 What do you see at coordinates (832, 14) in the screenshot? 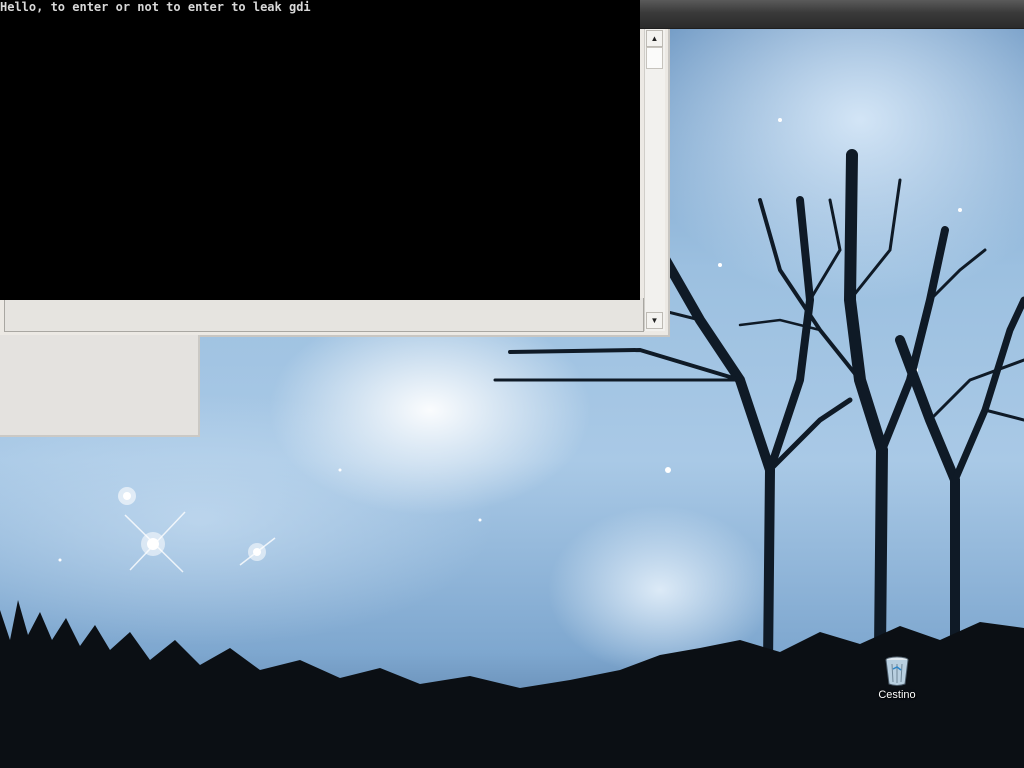
I see `window-titlebar` at bounding box center [832, 14].